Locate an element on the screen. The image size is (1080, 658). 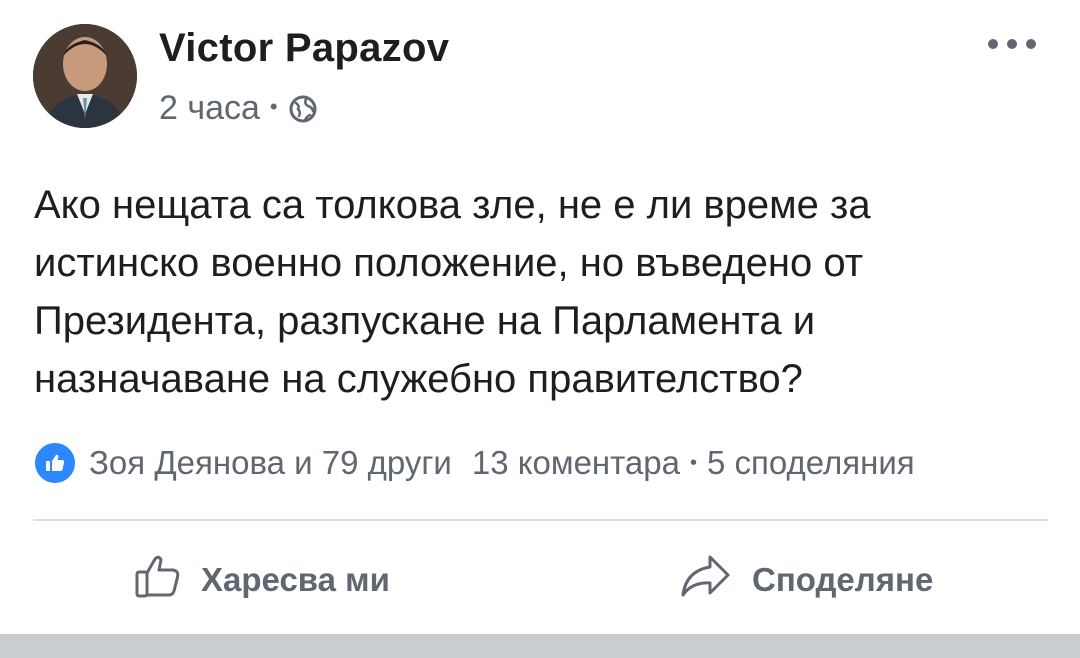
action-bar: Харесва ми Споделяне is located at coordinates (540, 580).